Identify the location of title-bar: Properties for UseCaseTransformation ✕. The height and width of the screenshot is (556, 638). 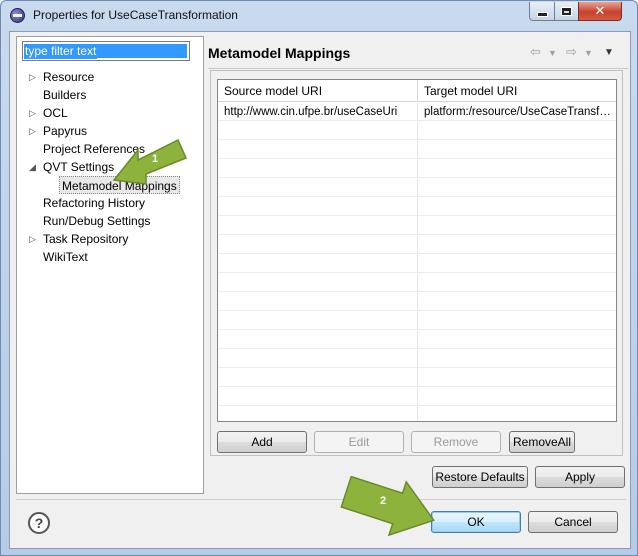
(319, 15).